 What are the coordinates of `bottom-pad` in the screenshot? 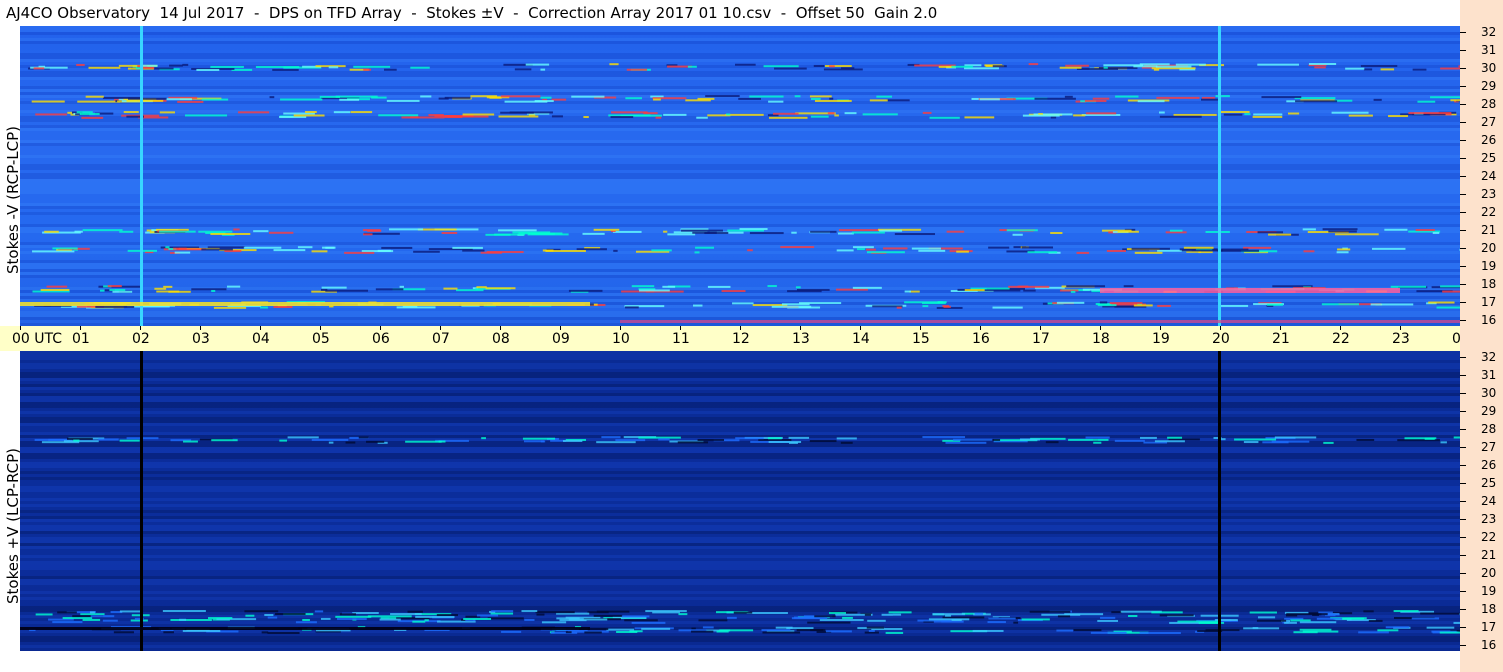 It's located at (730, 661).